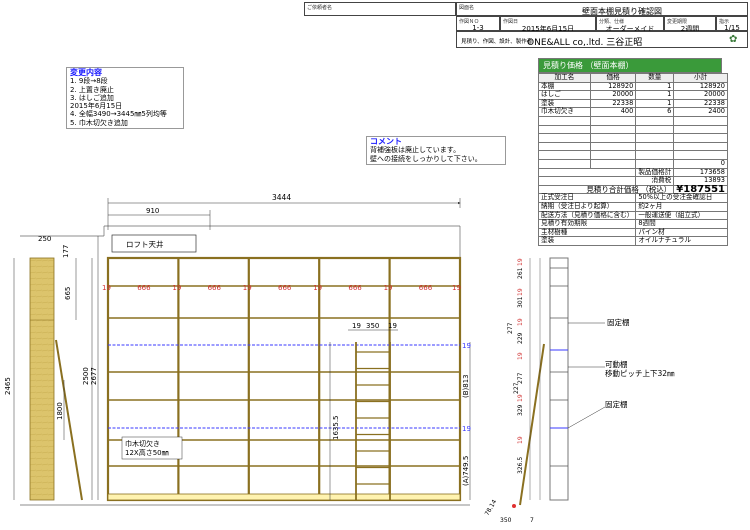  I want to click on kick-note-title: 巾木切欠き, so click(142, 443).